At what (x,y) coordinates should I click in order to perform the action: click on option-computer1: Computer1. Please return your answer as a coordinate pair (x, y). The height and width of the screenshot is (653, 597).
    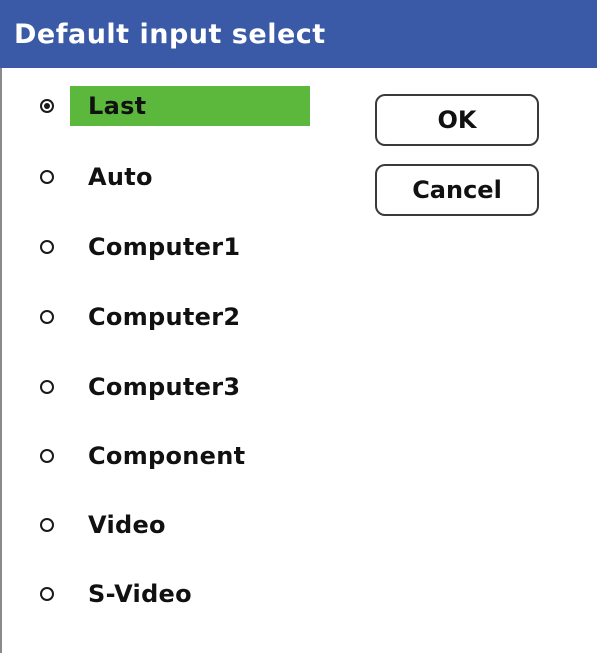
    Looking at the image, I should click on (162, 247).